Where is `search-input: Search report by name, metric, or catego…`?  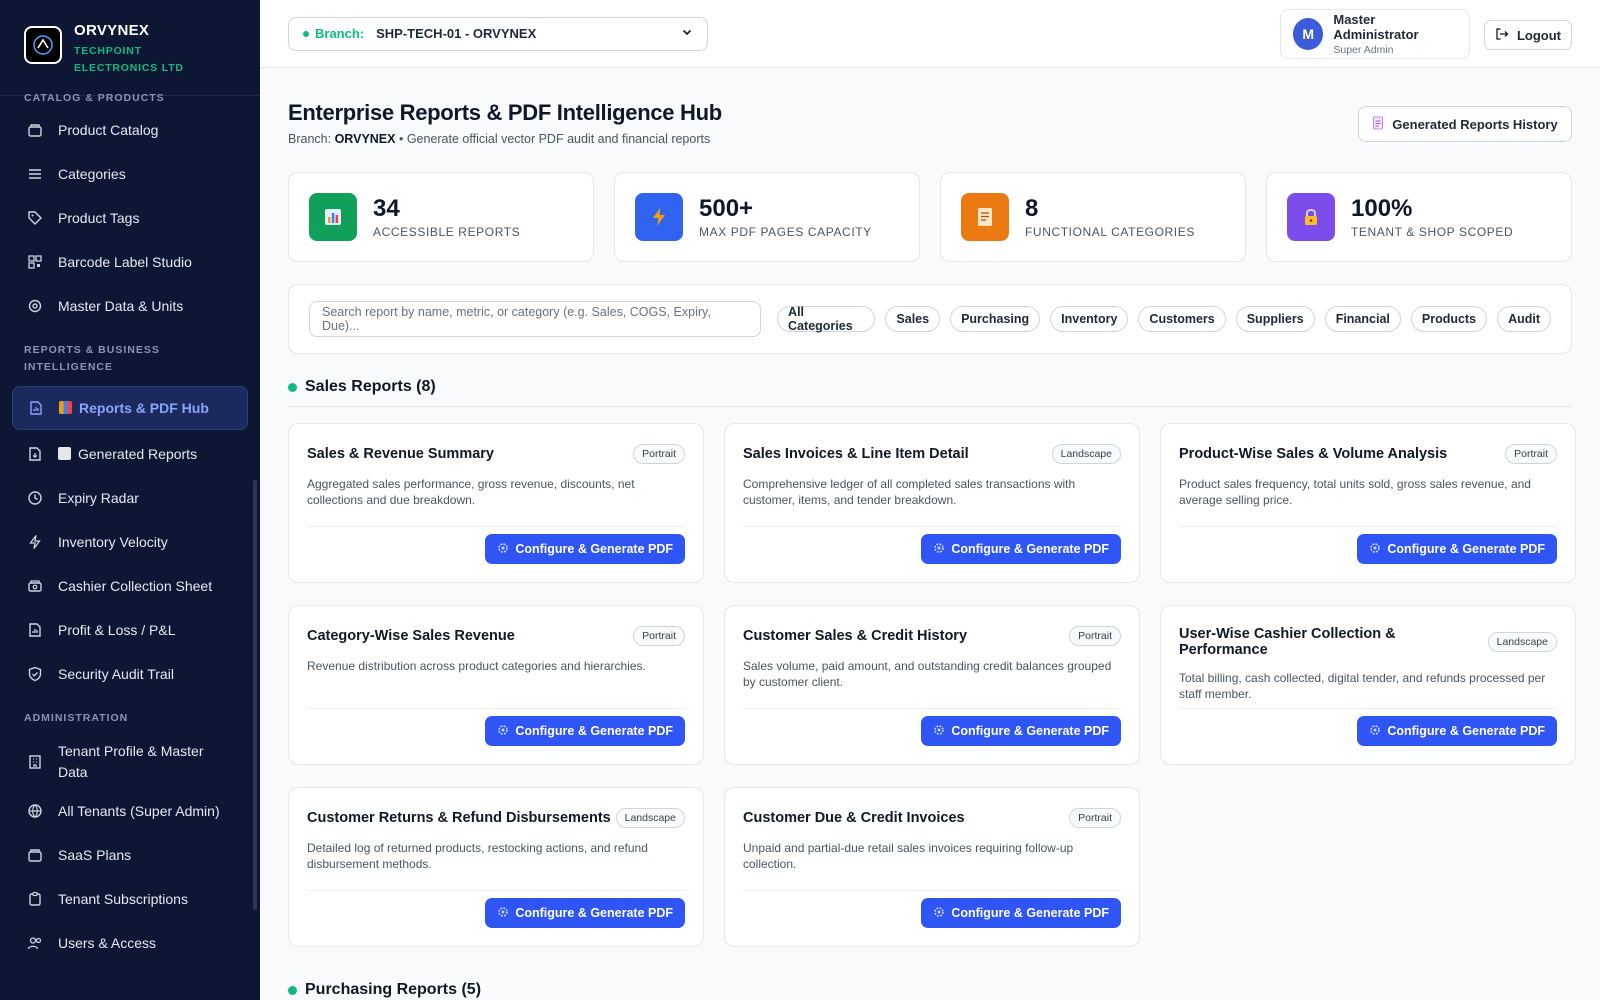 search-input: Search report by name, metric, or catego… is located at coordinates (535, 319).